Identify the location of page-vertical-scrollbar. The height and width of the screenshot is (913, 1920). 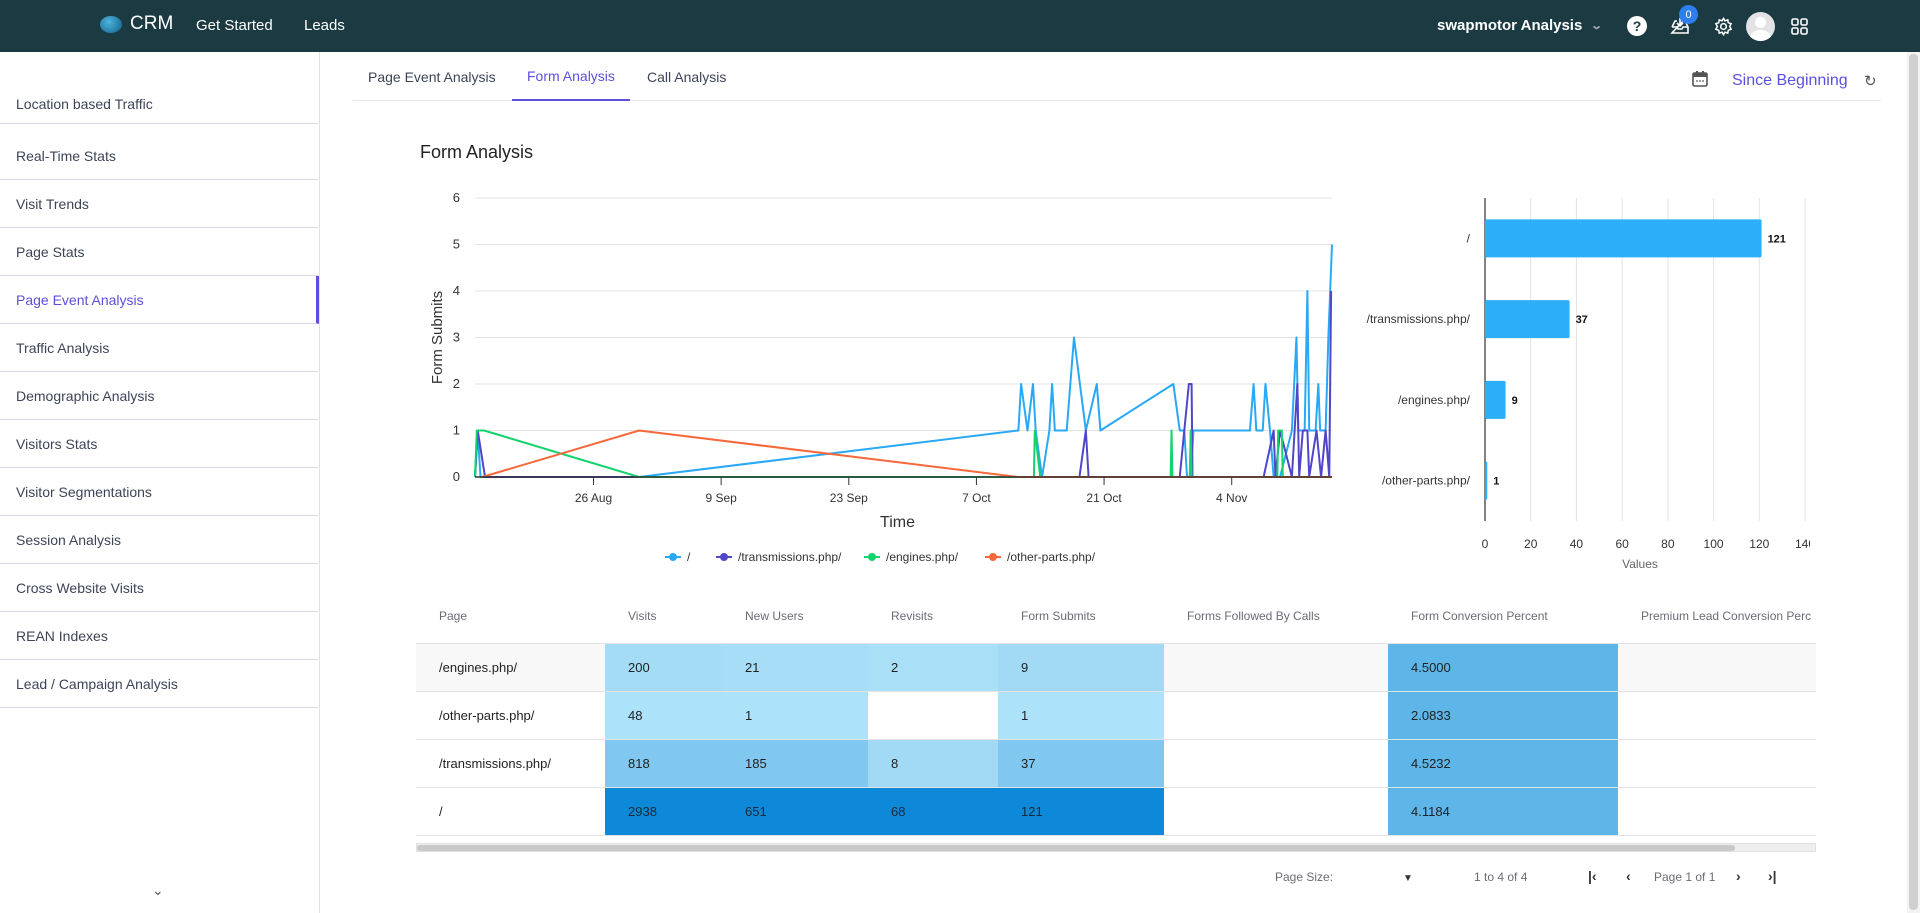
(1913, 482).